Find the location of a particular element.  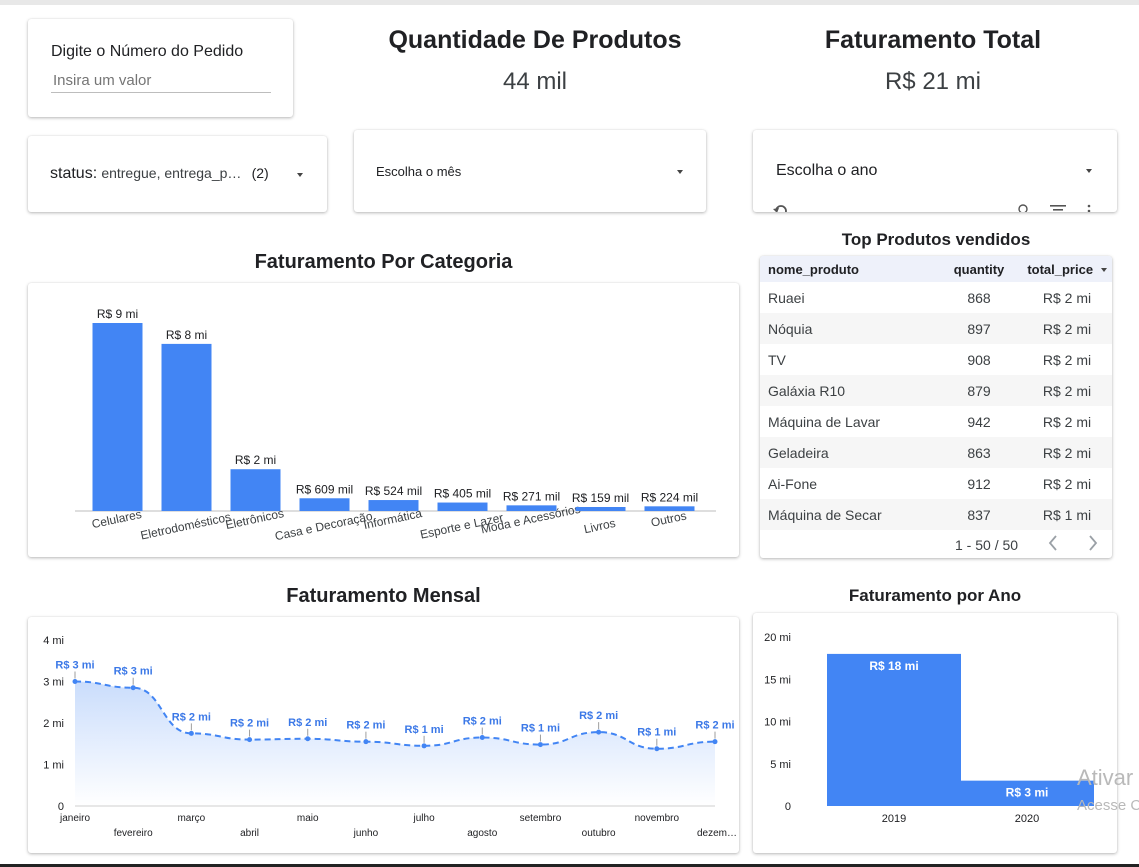

more-vert-icon is located at coordinates (1089, 208).